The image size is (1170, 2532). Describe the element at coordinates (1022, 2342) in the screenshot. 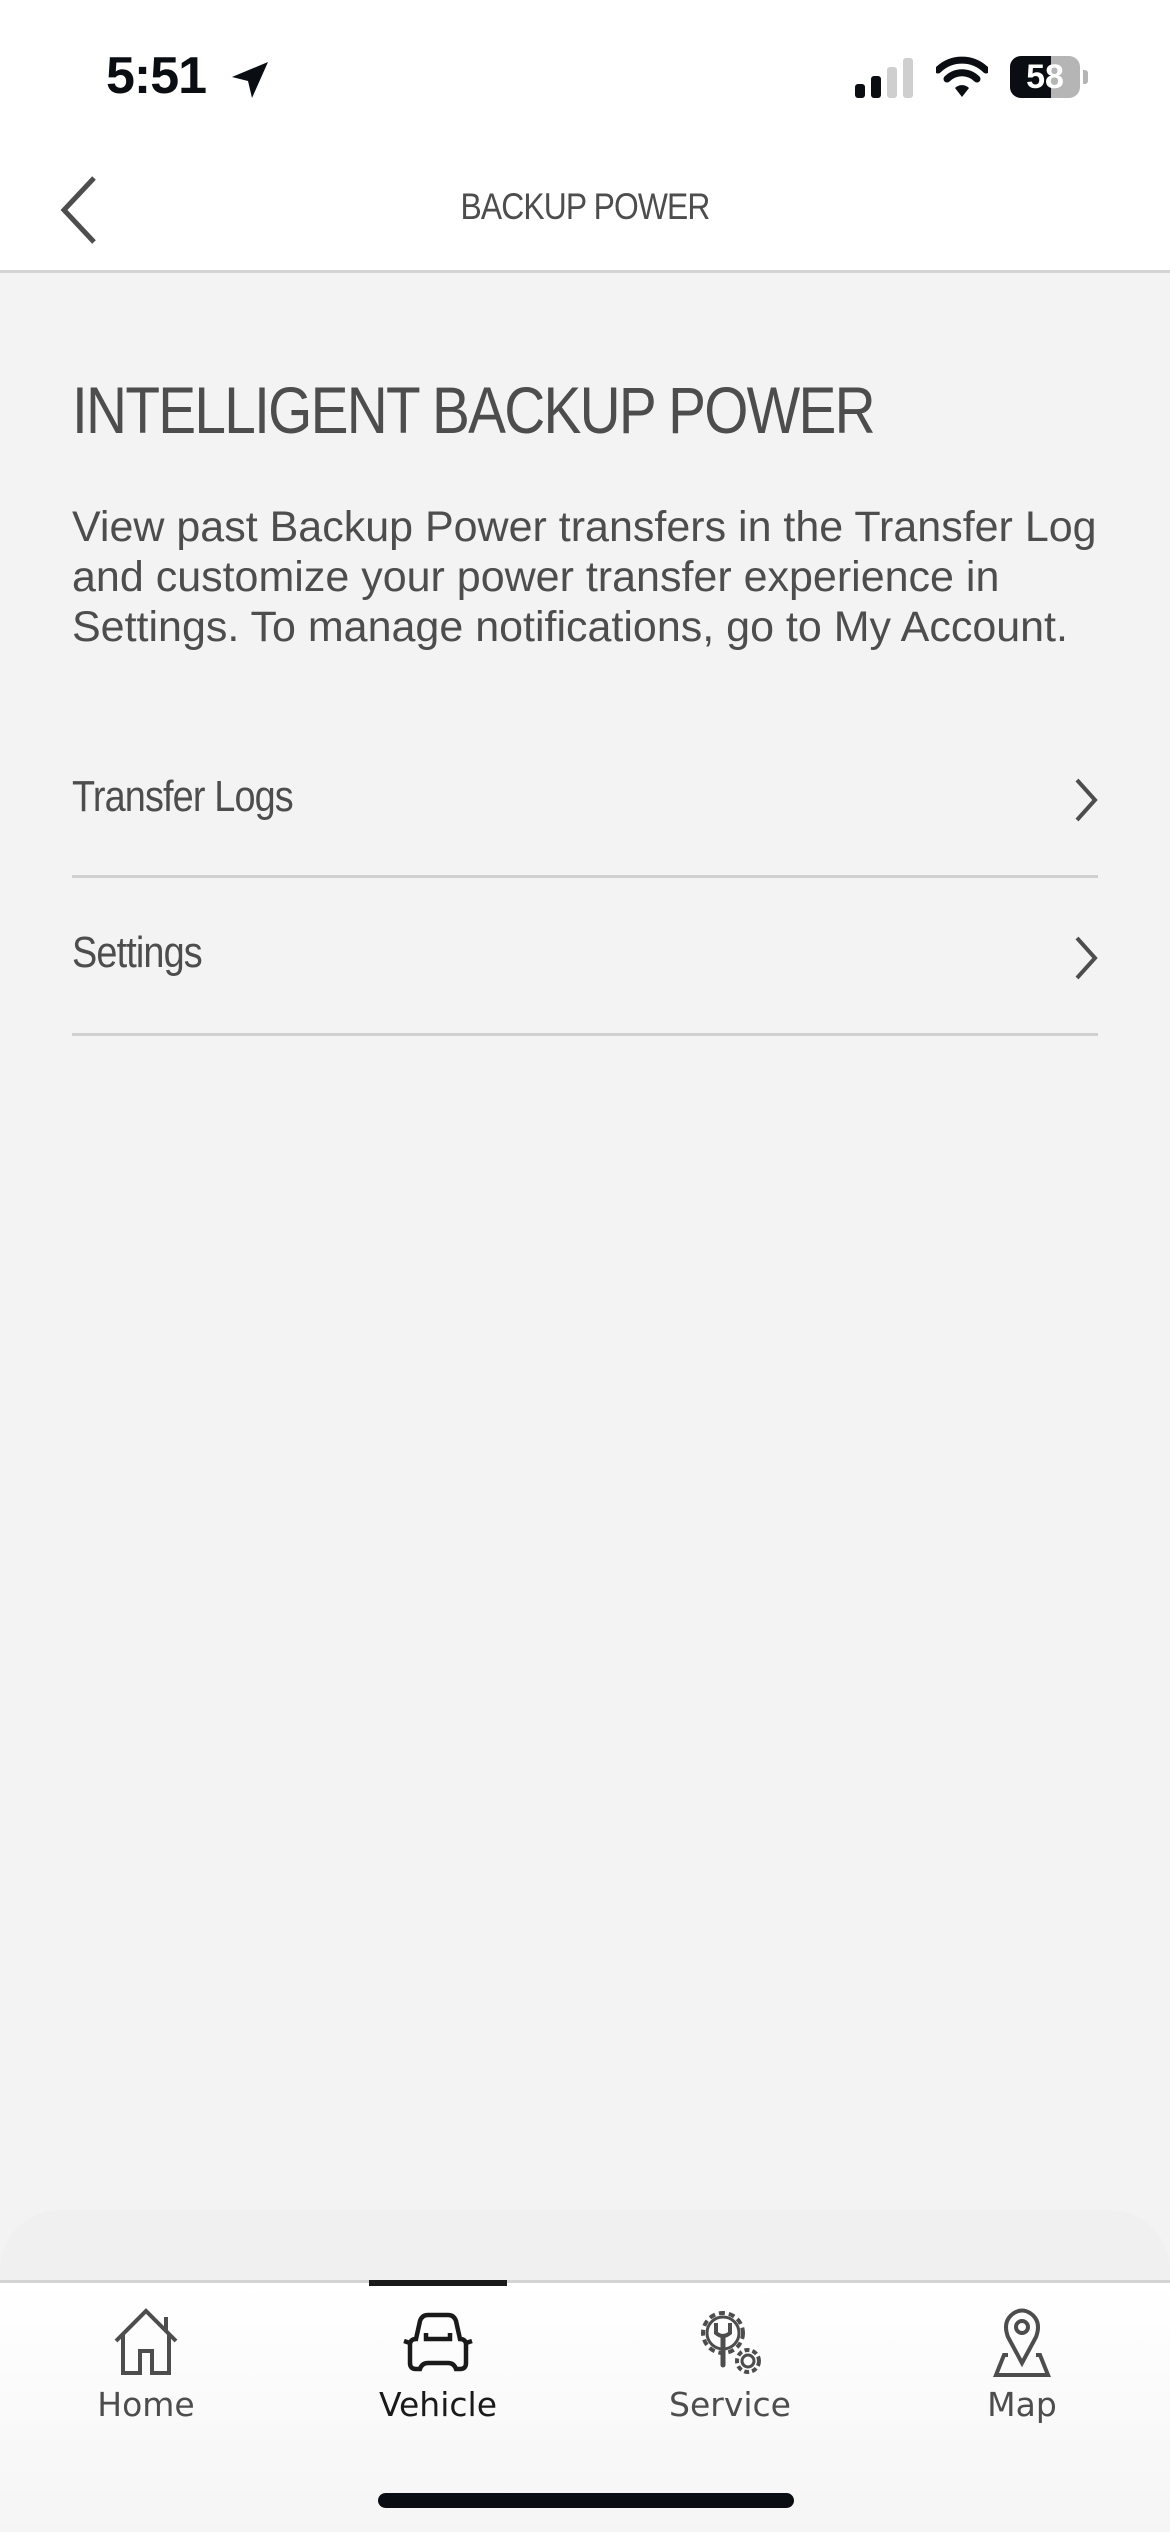

I see `map-pin-icon` at that location.